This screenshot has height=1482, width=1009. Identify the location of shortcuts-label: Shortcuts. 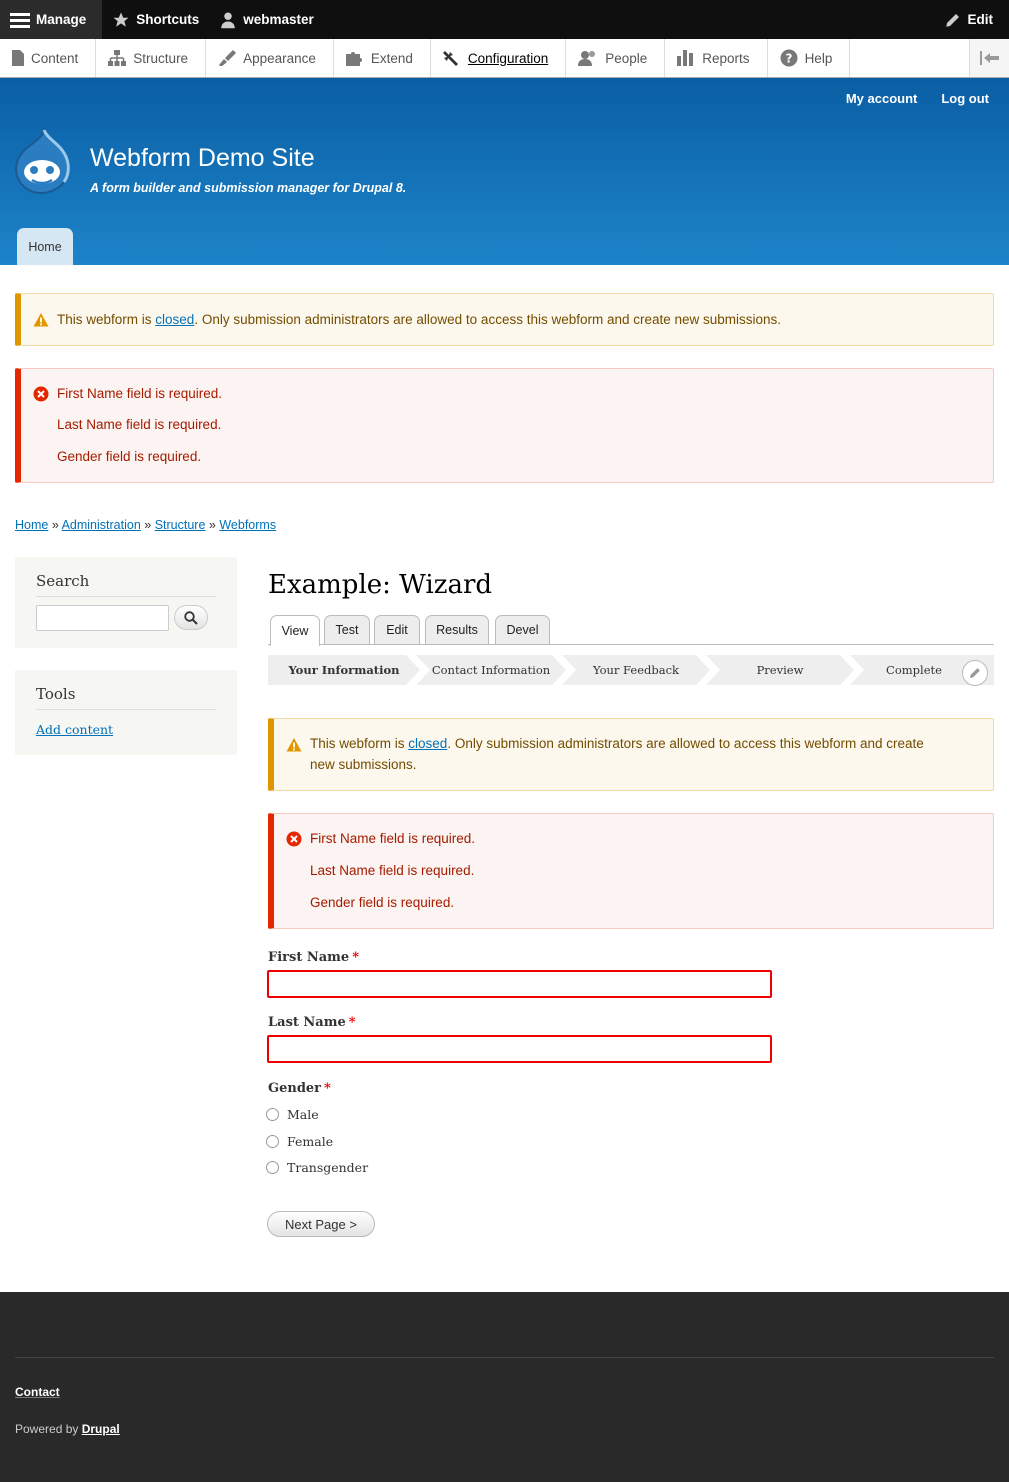
(168, 19).